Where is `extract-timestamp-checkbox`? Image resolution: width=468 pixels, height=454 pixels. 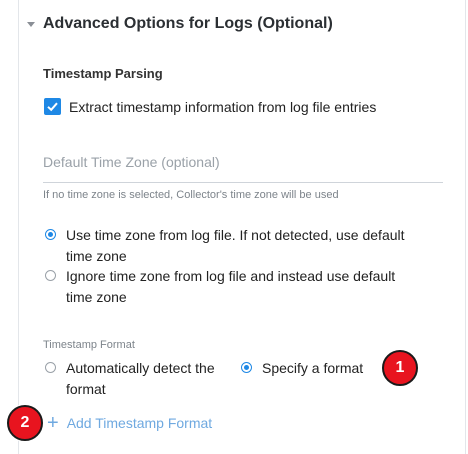 extract-timestamp-checkbox is located at coordinates (52, 106).